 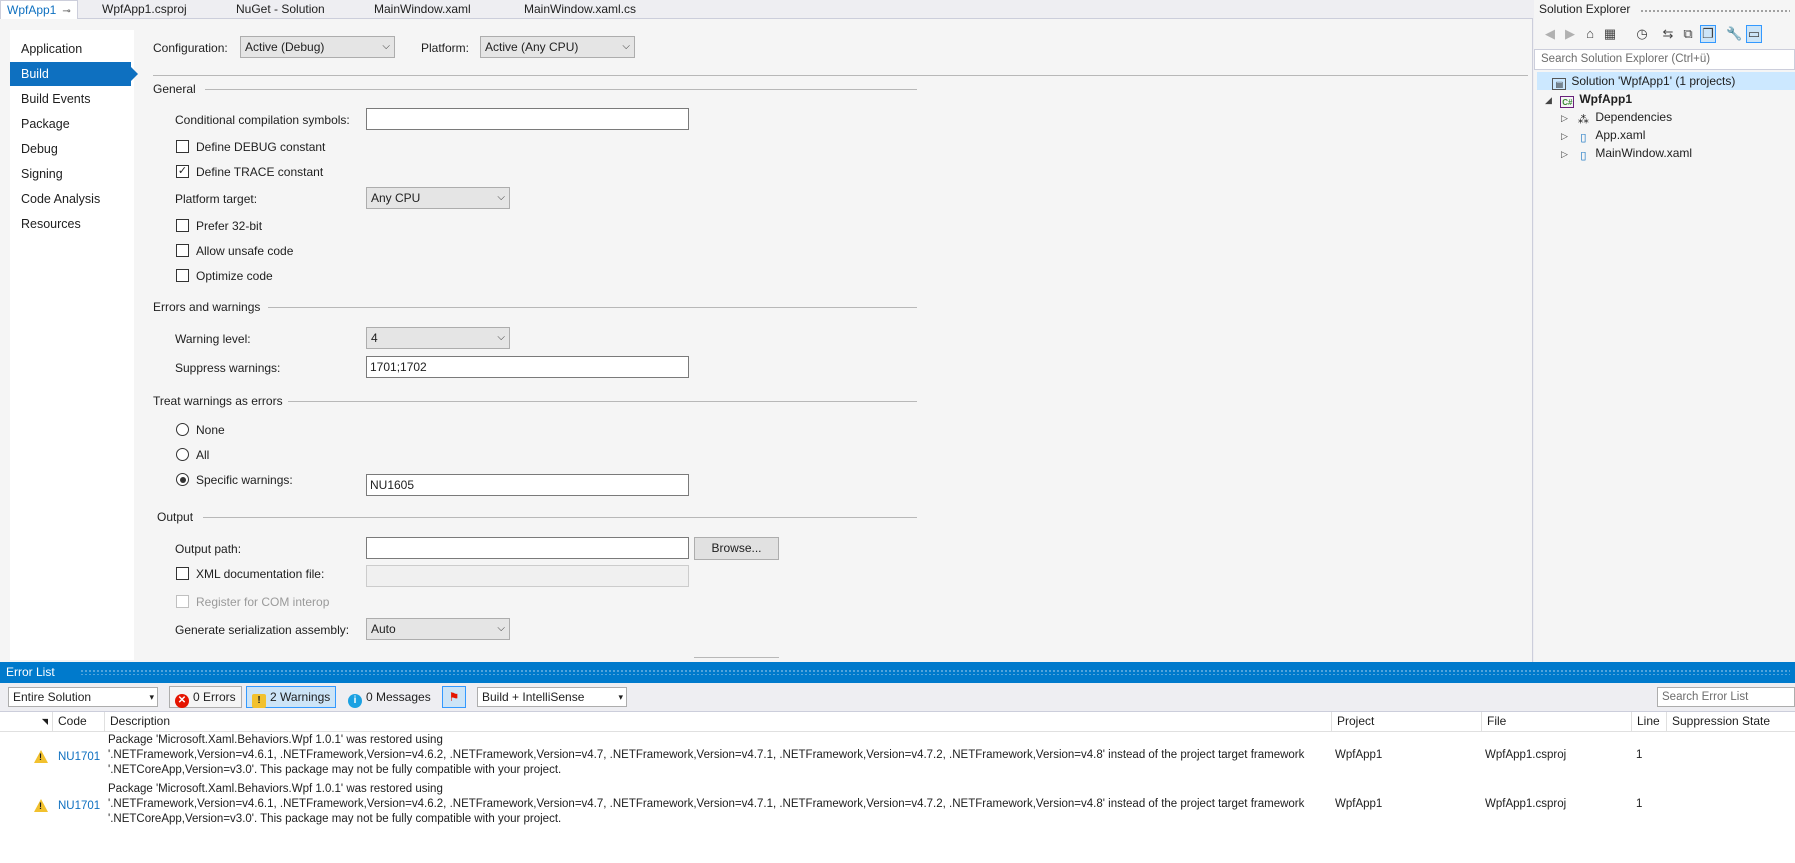 I want to click on project-cell: WpfApp1, so click(x=1359, y=804).